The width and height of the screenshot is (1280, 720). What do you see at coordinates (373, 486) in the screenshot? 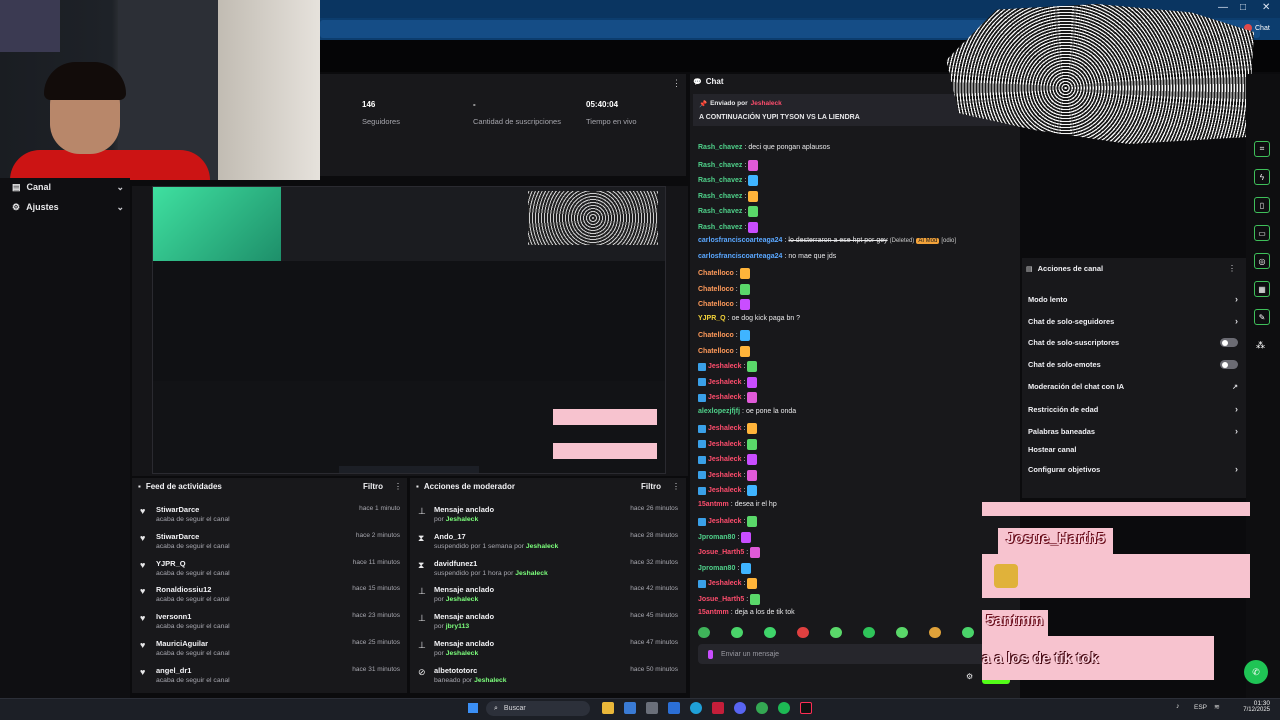
I see `activity-filter-button: Filtro` at bounding box center [373, 486].